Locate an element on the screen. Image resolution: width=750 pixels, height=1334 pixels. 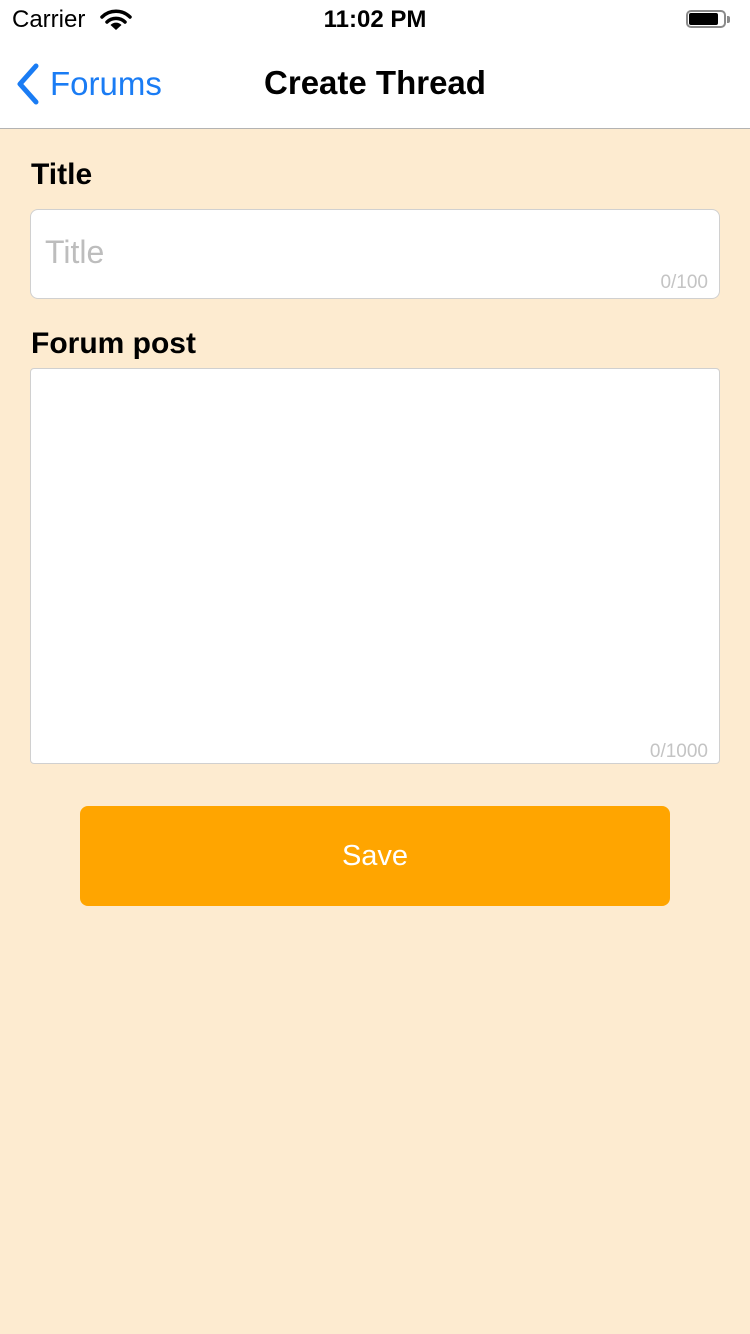
status-bar: Carrier 11:02 PM is located at coordinates (375, 20).